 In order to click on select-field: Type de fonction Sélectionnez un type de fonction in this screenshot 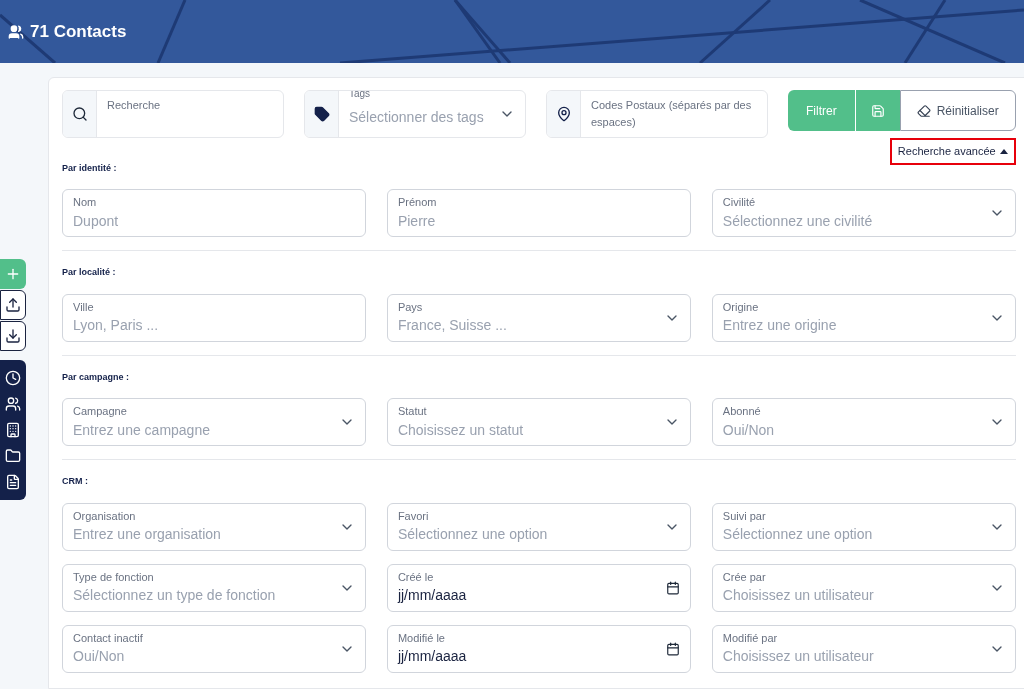, I will do `click(214, 587)`.